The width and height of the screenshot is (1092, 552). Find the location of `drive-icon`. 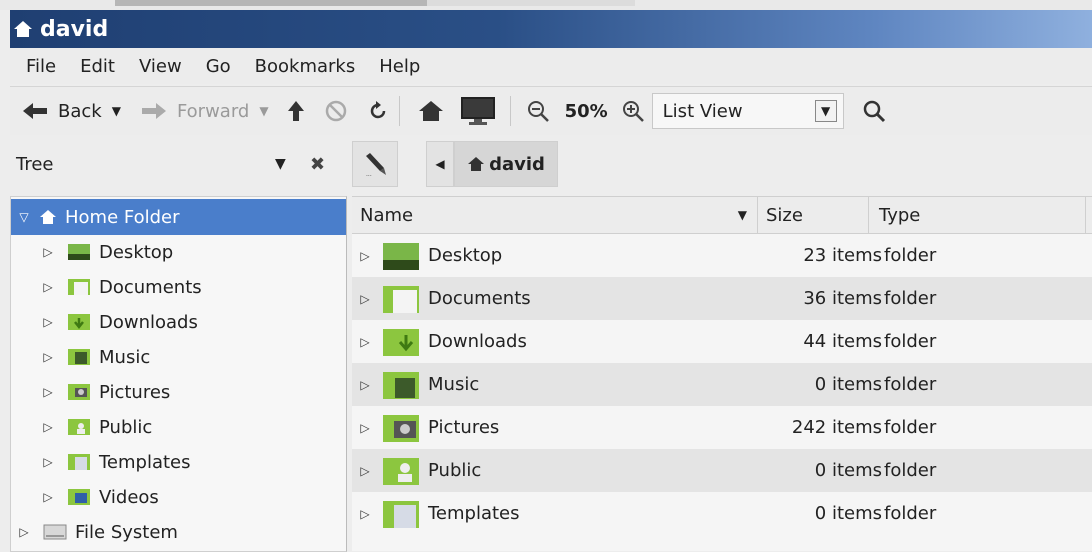

drive-icon is located at coordinates (55, 532).